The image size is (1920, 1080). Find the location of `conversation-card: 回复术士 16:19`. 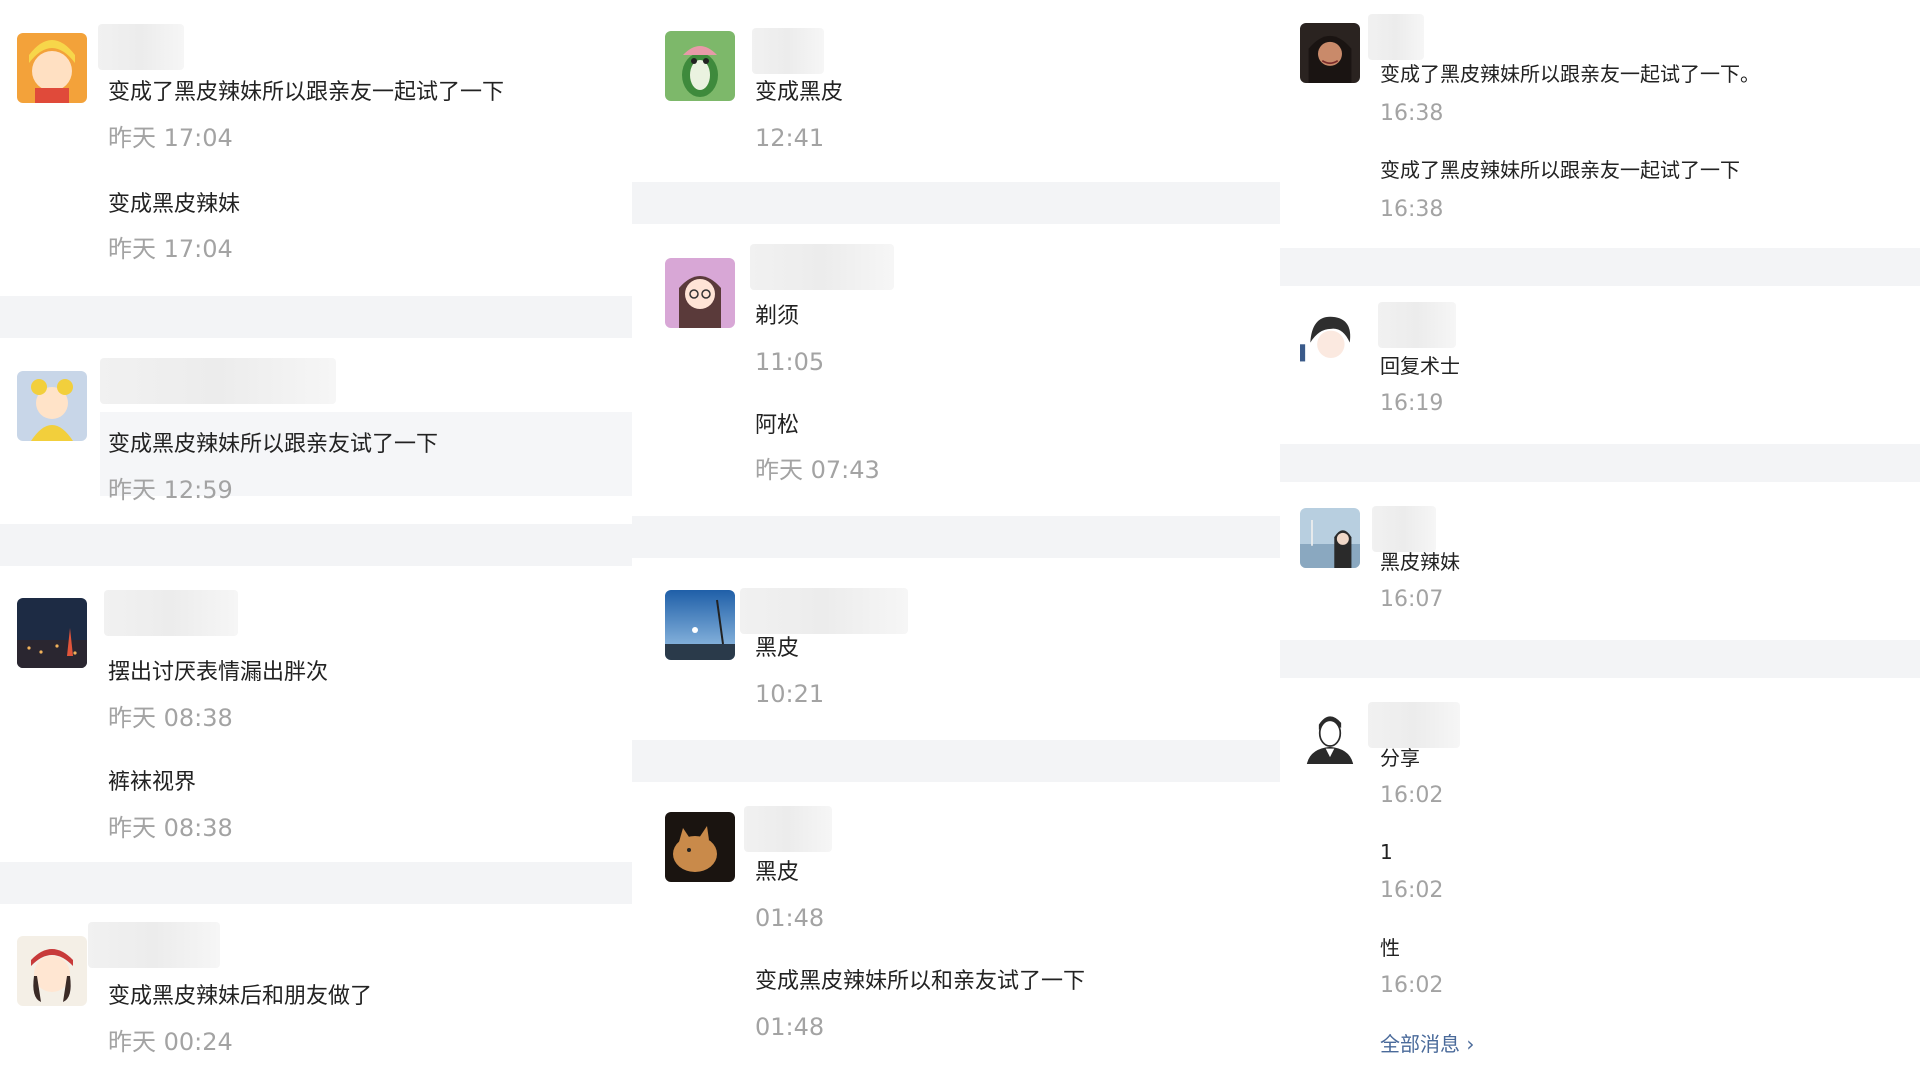

conversation-card: 回复术士 16:19 is located at coordinates (1600, 365).